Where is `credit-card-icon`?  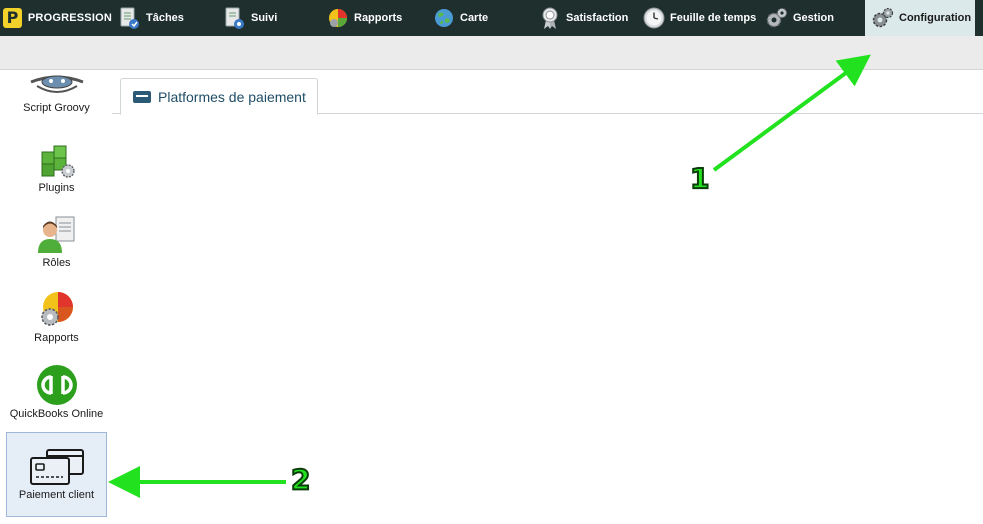 credit-card-icon is located at coordinates (142, 96).